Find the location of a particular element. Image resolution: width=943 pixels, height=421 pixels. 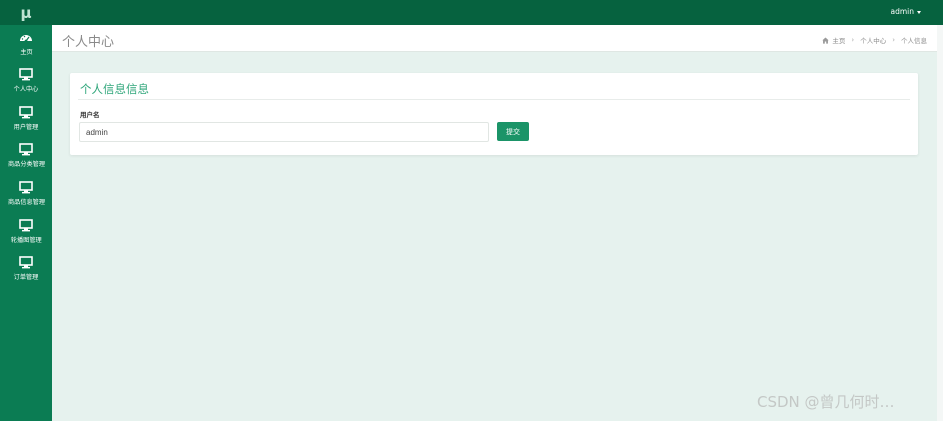

top-bar: admin is located at coordinates (497, 12).